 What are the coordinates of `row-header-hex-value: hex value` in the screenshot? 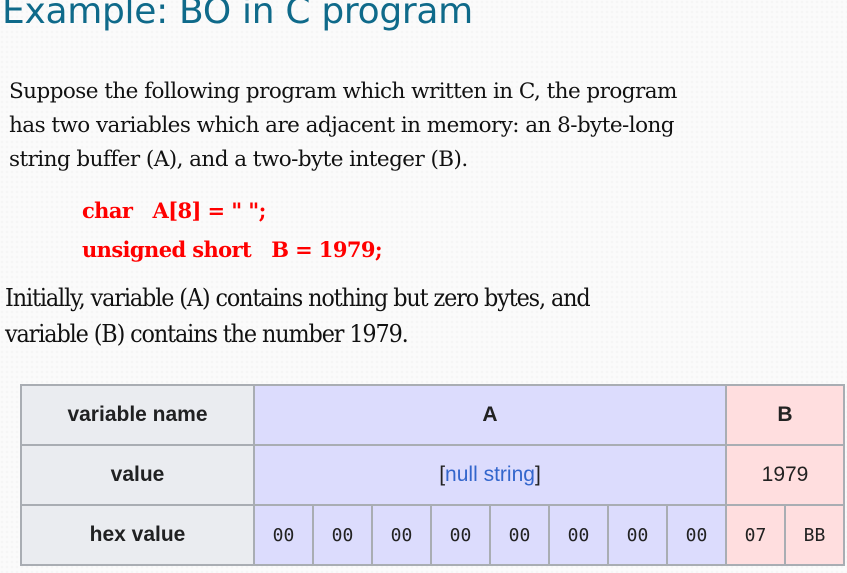 It's located at (137, 535).